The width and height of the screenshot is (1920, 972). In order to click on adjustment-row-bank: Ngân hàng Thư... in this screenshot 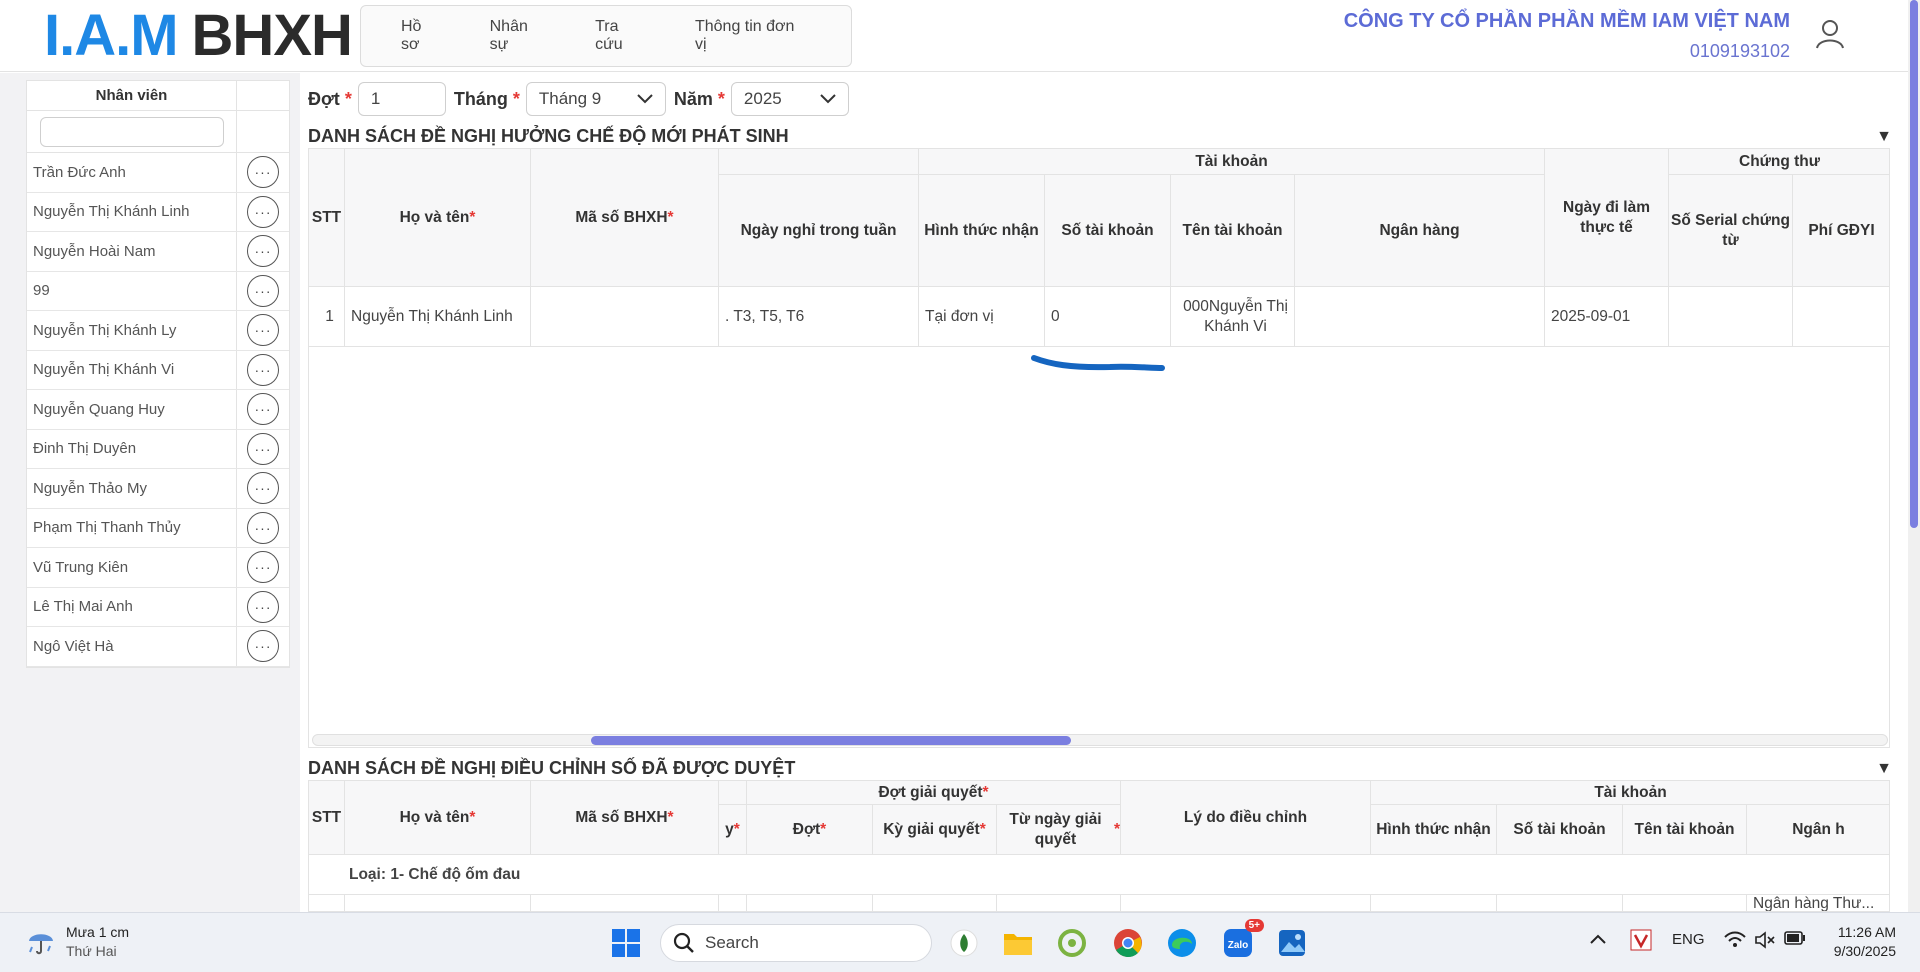, I will do `click(1818, 903)`.